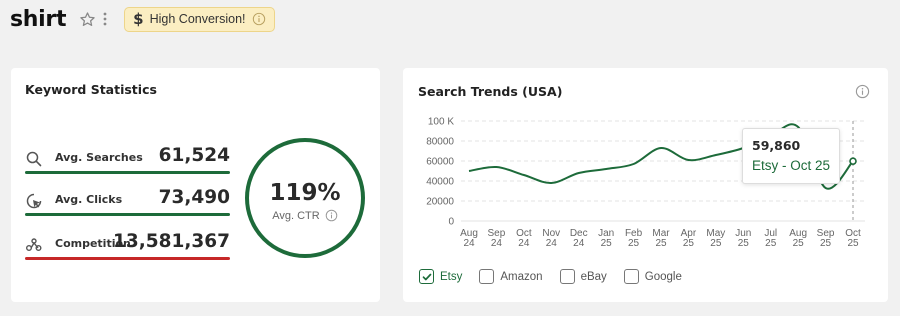 The width and height of the screenshot is (900, 316). What do you see at coordinates (440, 182) in the screenshot?
I see `y-tick-label: 40000` at bounding box center [440, 182].